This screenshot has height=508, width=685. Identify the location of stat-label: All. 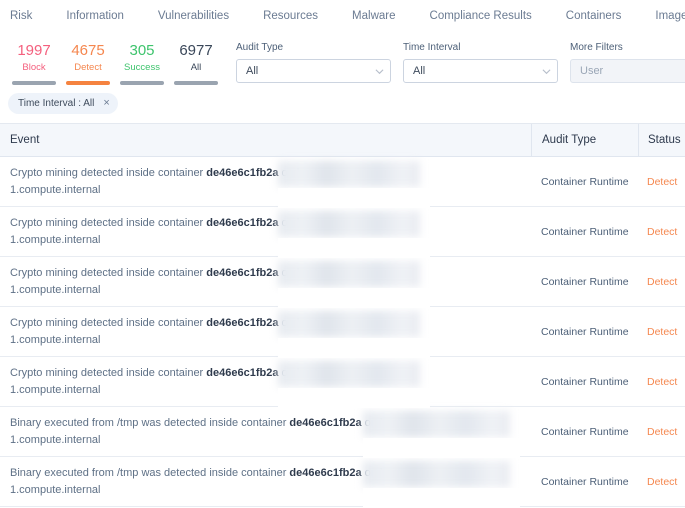
(196, 67).